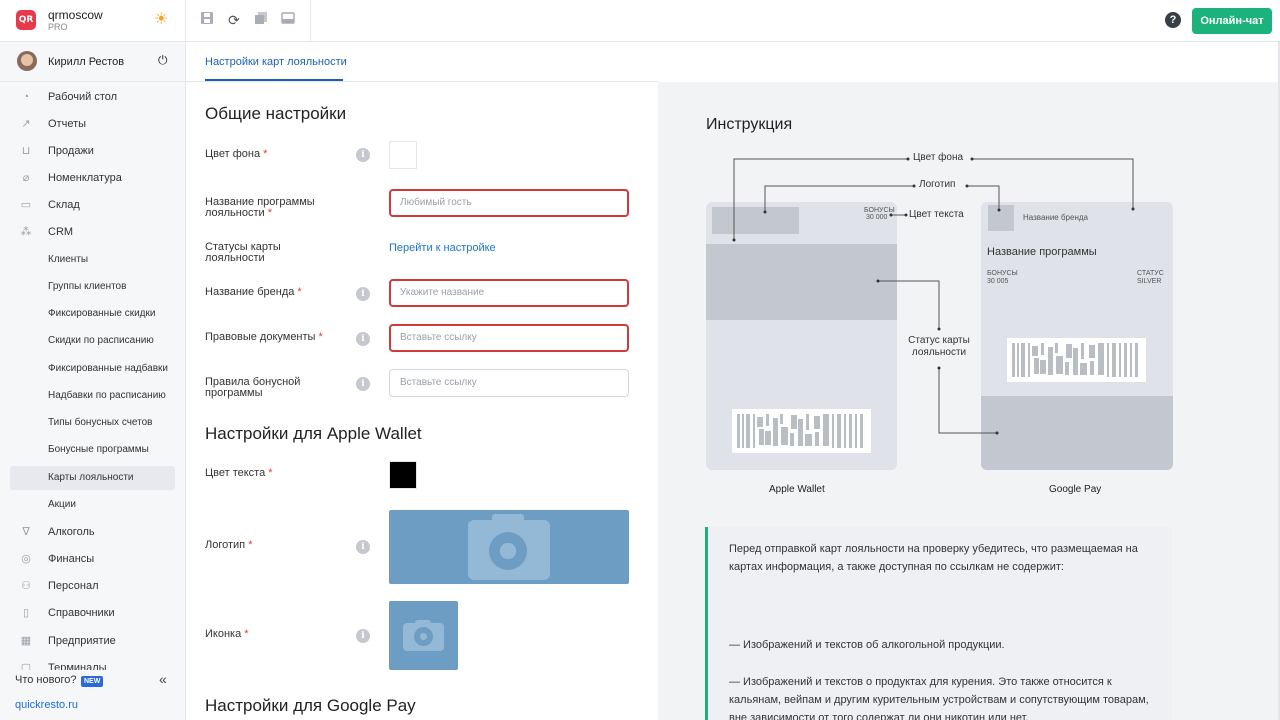 The height and width of the screenshot is (720, 1280). I want to click on sidebar-item-promotions: Акции, so click(92, 505).